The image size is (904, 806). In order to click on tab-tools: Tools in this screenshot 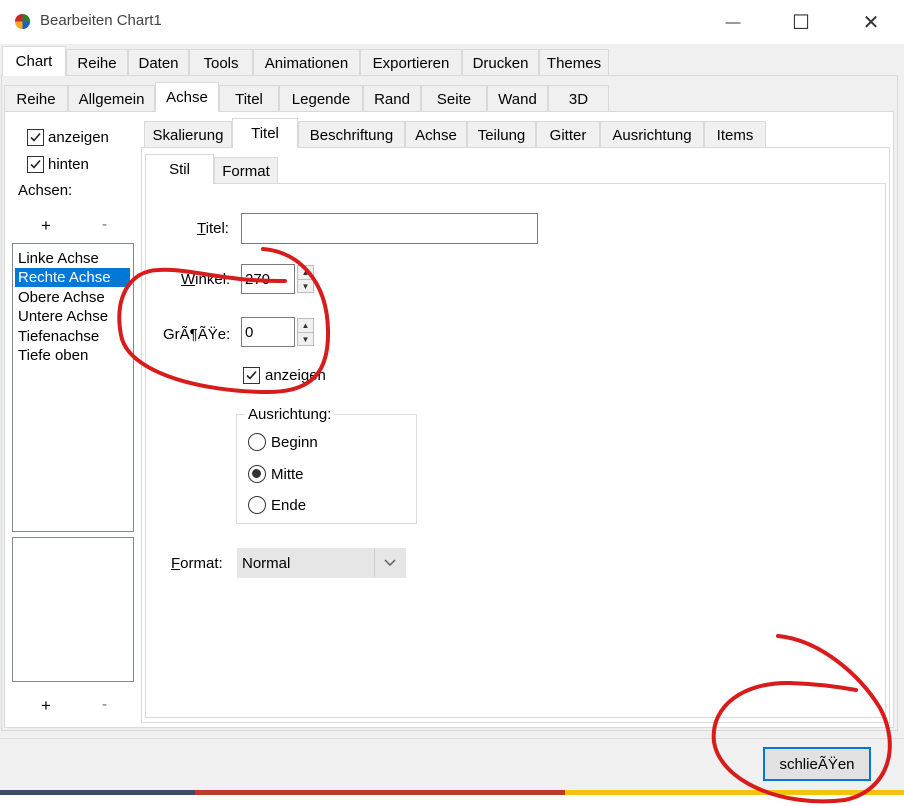, I will do `click(221, 62)`.